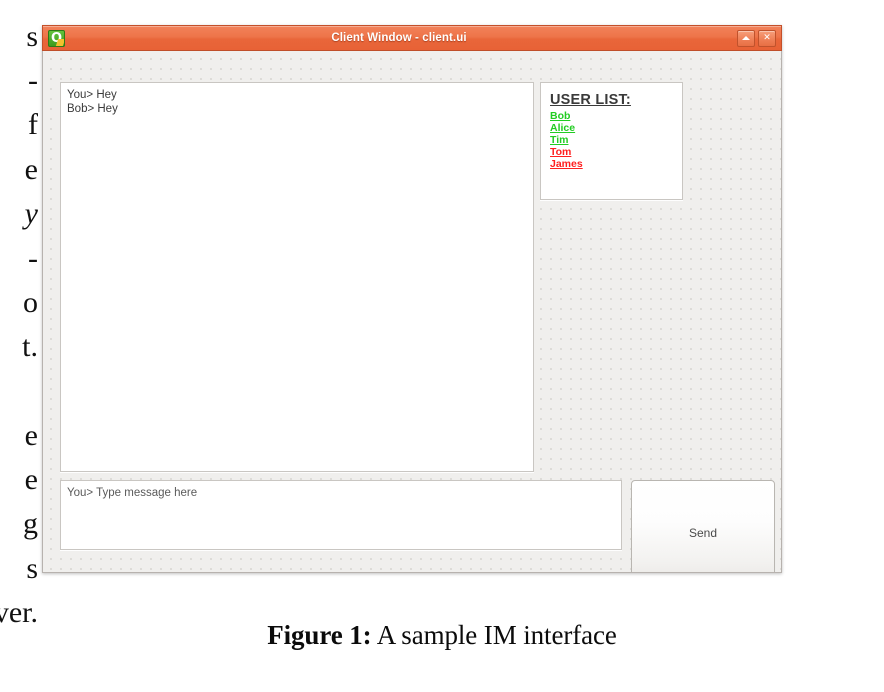  Describe the element at coordinates (611, 164) in the screenshot. I see `user-list-item: James` at that location.